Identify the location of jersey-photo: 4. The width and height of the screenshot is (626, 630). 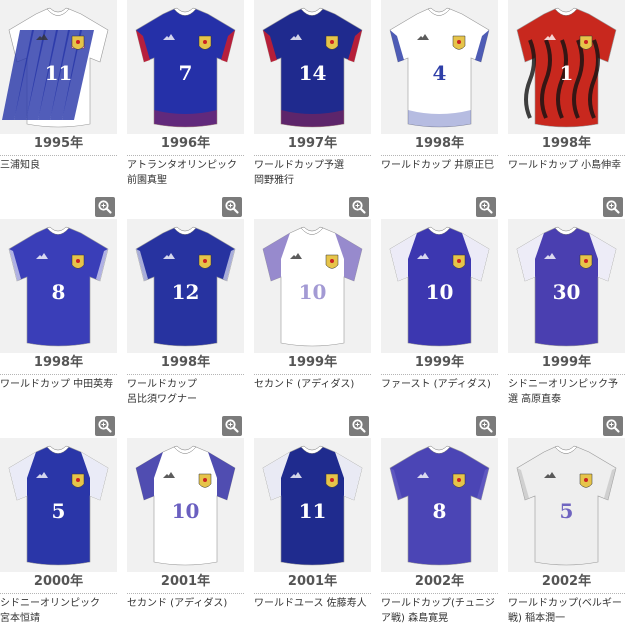
(439, 67).